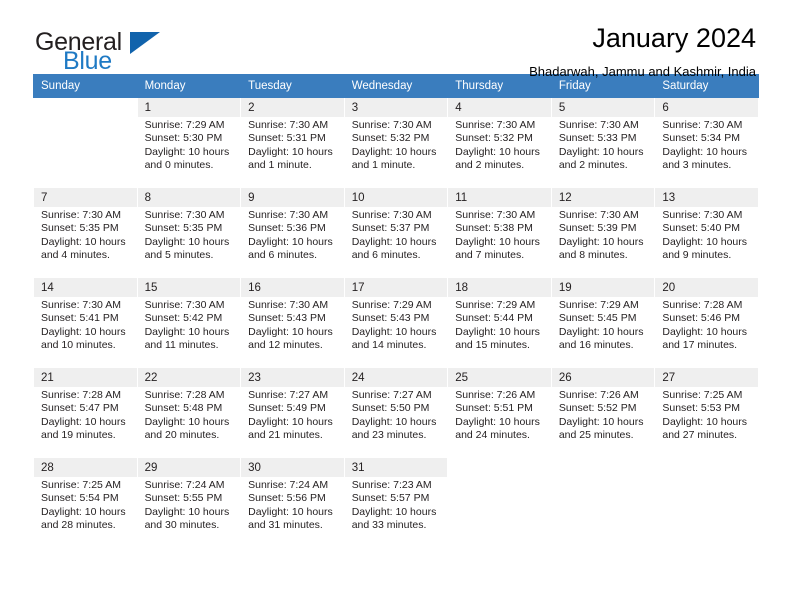  Describe the element at coordinates (288, 395) in the screenshot. I see `day-detail-line: Sunrise: 7:27 AM` at that location.